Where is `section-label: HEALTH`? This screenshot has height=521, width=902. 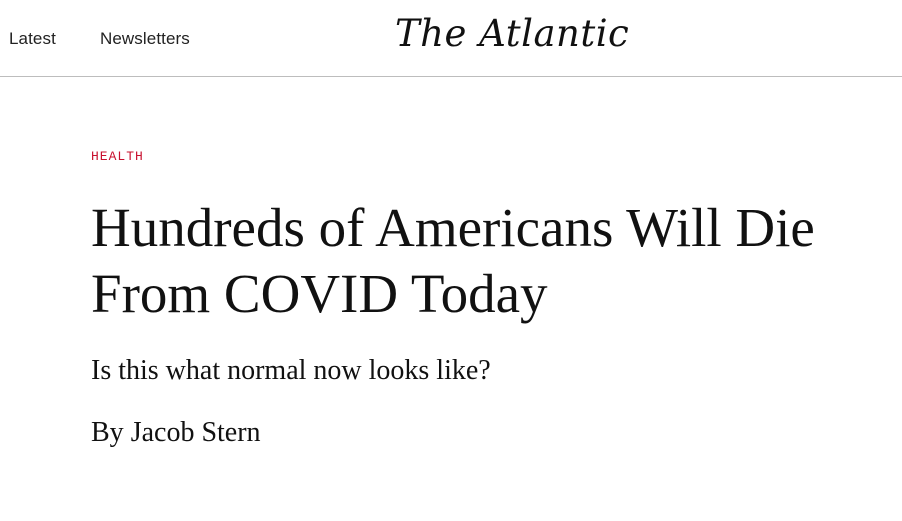
section-label: HEALTH is located at coordinates (117, 156).